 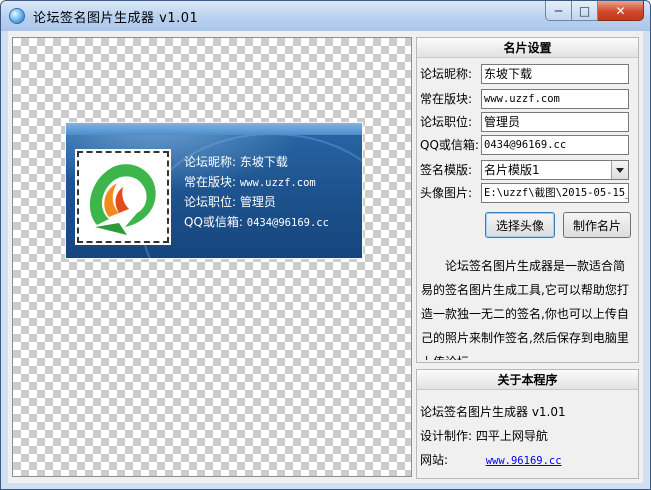 I want to click on window-title: 论坛签名图片生成器 v1.01, so click(x=116, y=18).